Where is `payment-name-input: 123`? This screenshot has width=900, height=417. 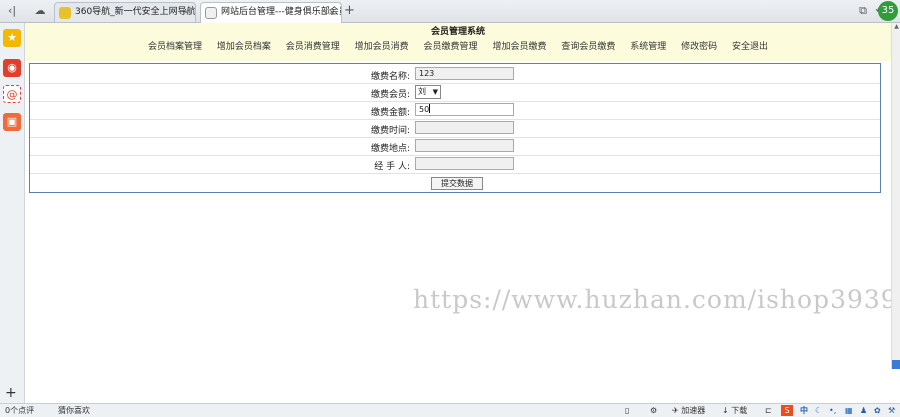
payment-name-input: 123 is located at coordinates (464, 73).